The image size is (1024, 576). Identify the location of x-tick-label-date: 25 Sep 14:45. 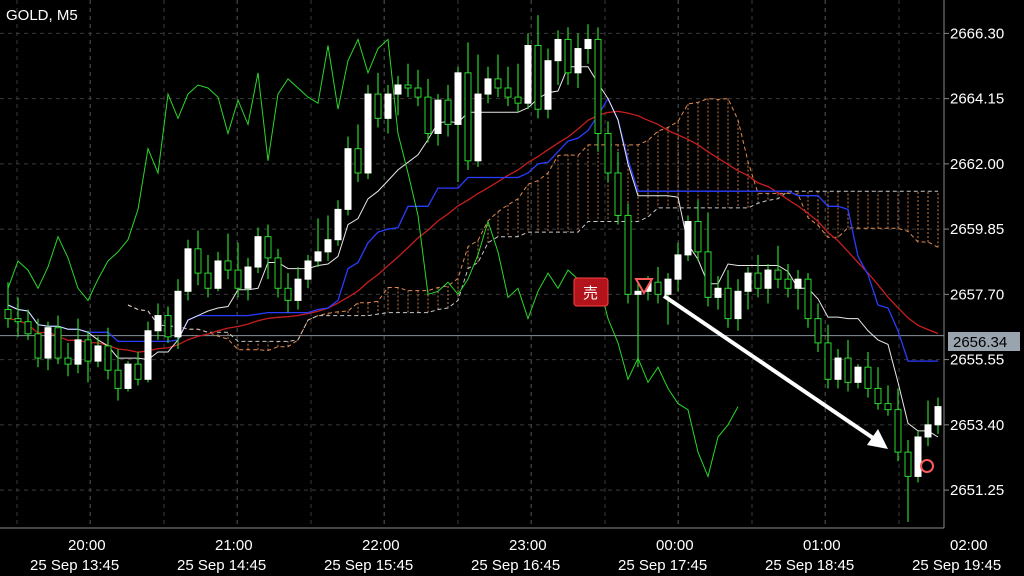
(221, 565).